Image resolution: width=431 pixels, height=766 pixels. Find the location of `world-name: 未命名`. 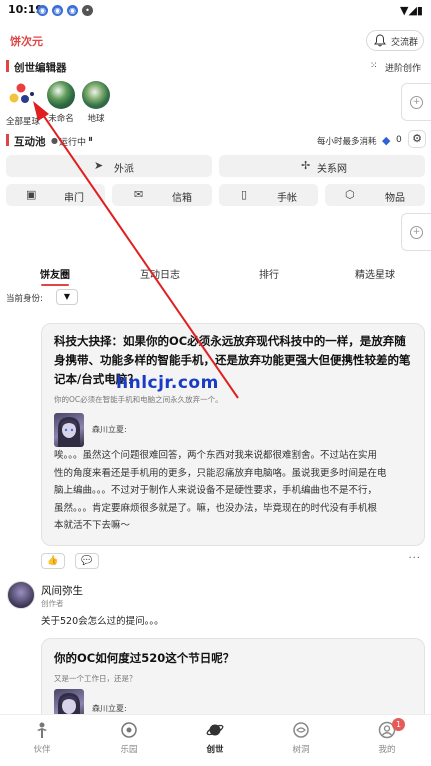

world-name: 未命名 is located at coordinates (61, 119).